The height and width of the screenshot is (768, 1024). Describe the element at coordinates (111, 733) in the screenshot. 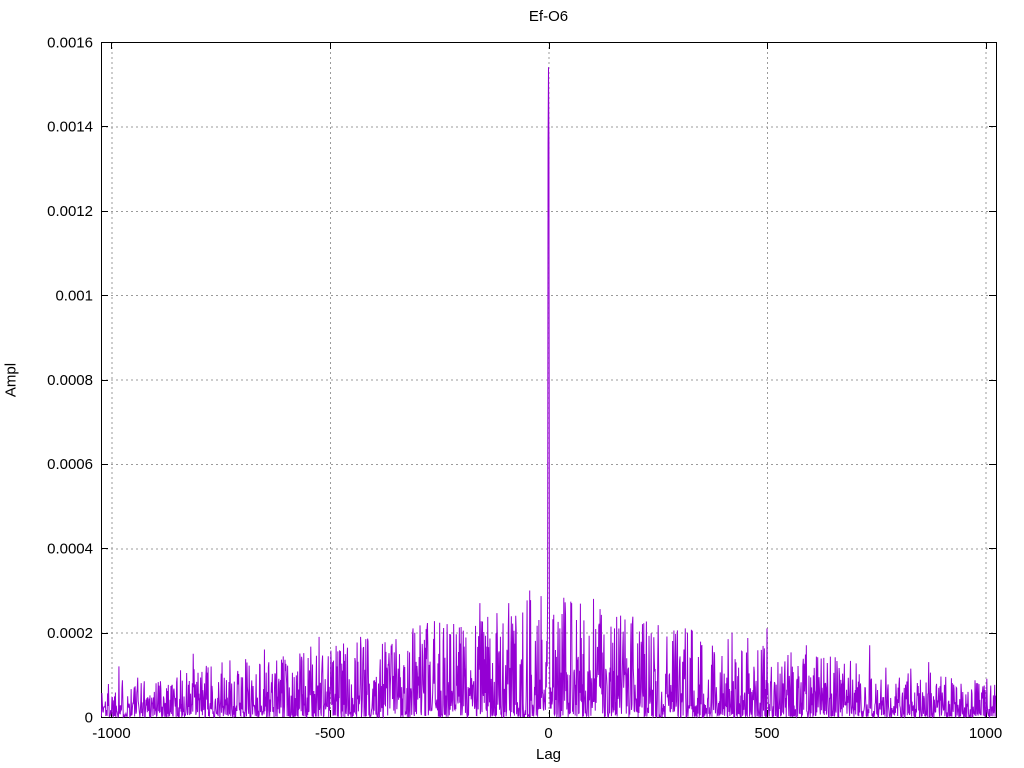

I see `x-tick-label: -1000` at that location.